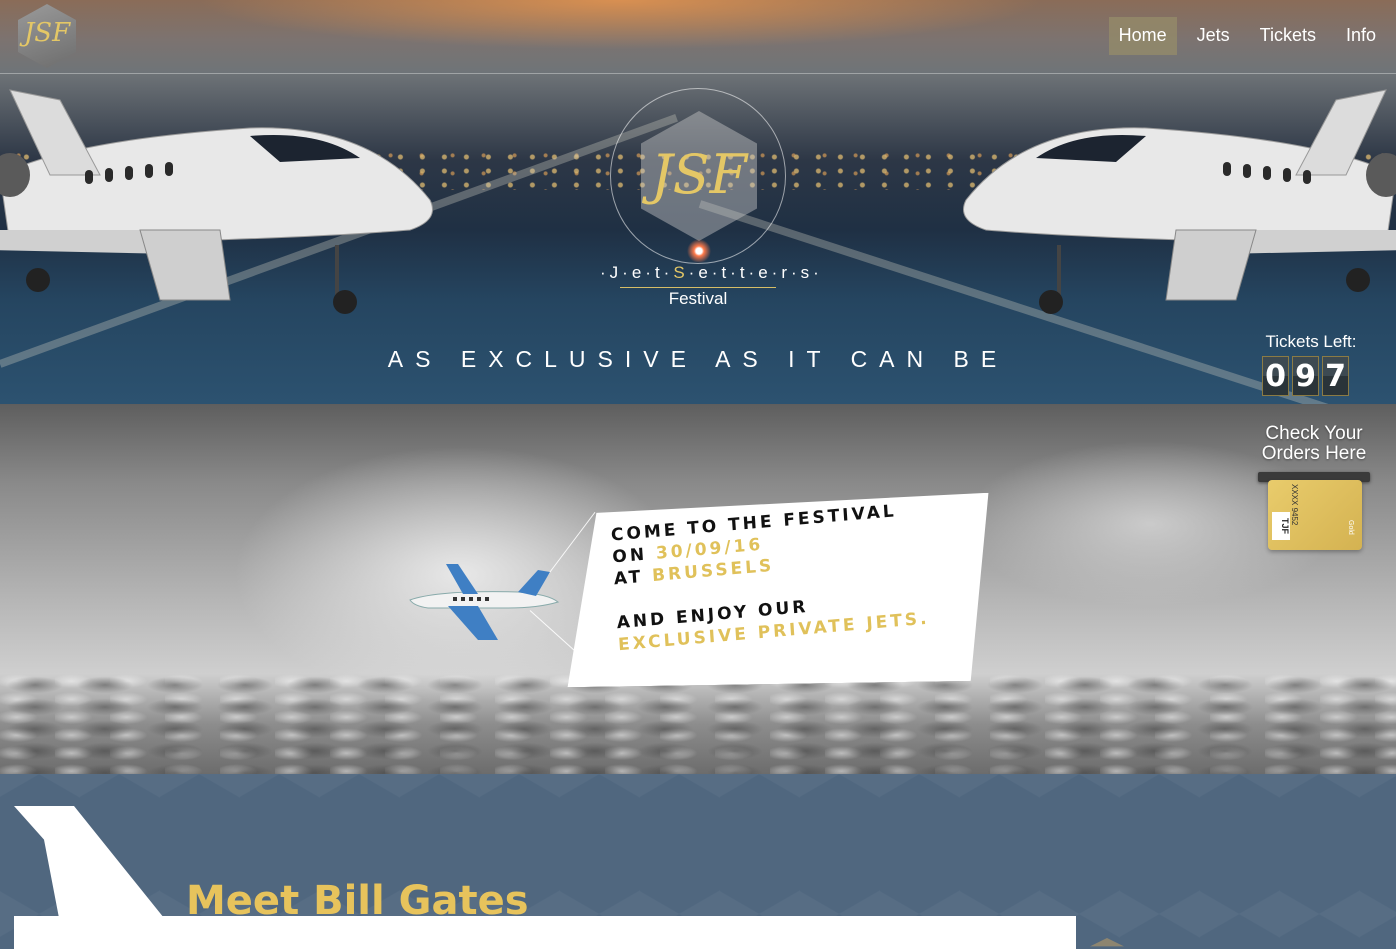 The width and height of the screenshot is (1396, 949). What do you see at coordinates (629, 556) in the screenshot?
I see `invitation-date-prefix: ON` at bounding box center [629, 556].